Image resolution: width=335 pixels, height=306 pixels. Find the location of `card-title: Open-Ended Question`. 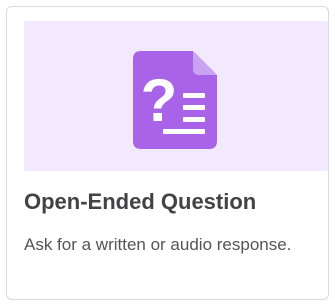

card-title: Open-Ended Question is located at coordinates (140, 201).